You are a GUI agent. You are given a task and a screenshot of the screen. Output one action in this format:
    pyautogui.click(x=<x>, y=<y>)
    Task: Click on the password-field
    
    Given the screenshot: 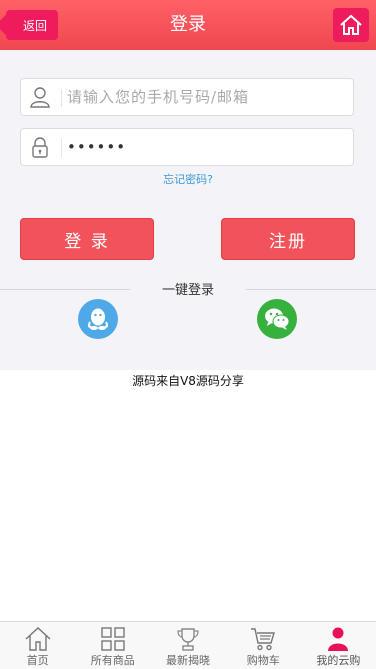 What is the action you would take?
    pyautogui.click(x=187, y=147)
    